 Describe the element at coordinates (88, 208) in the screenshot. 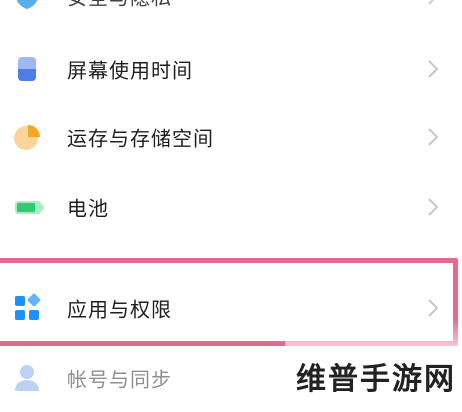

I see `settings-item-label: 电池` at that location.